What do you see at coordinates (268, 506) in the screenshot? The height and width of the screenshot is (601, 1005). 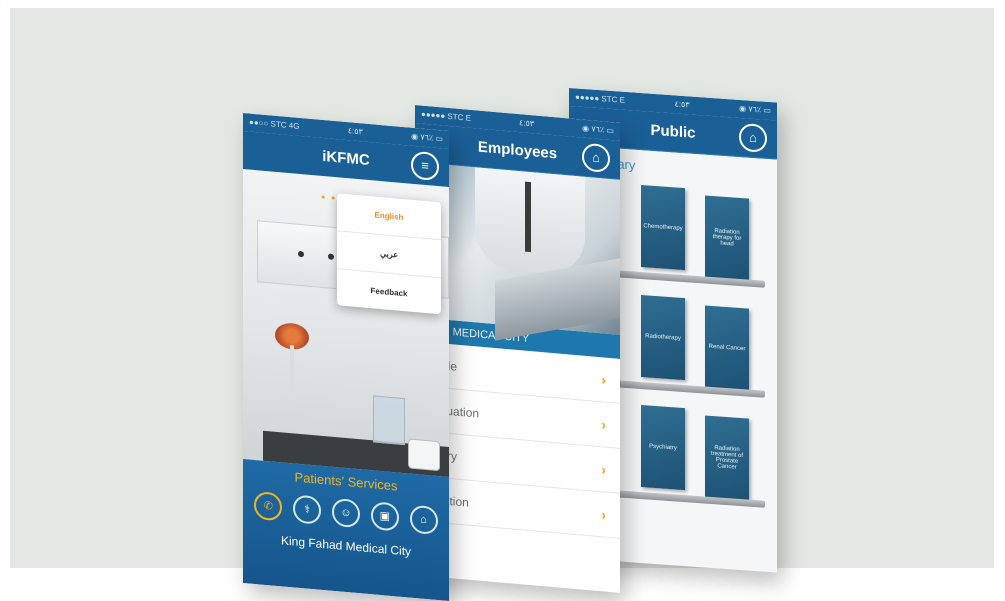 I see `phone-icon: ✆` at bounding box center [268, 506].